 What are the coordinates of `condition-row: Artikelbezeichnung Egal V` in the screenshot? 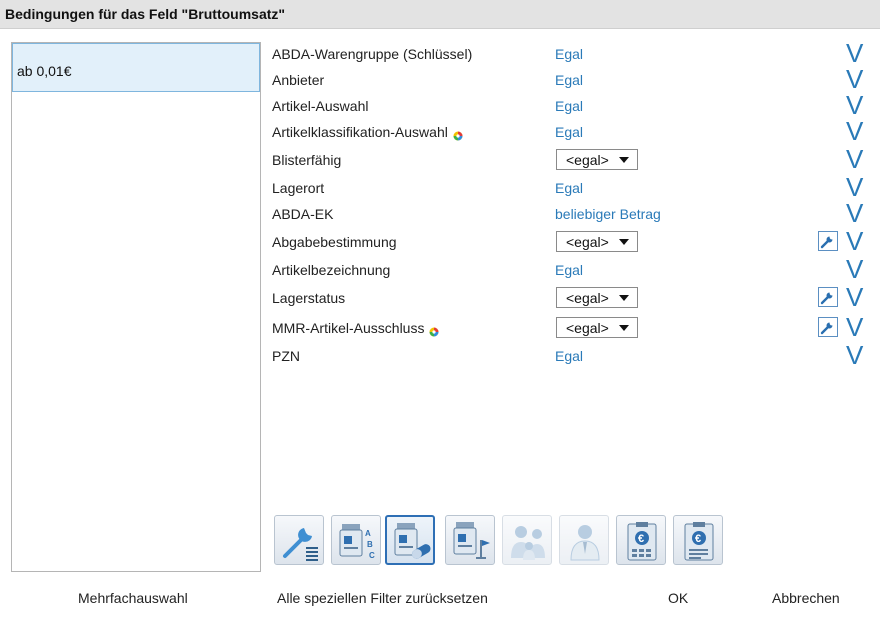 It's located at (572, 270).